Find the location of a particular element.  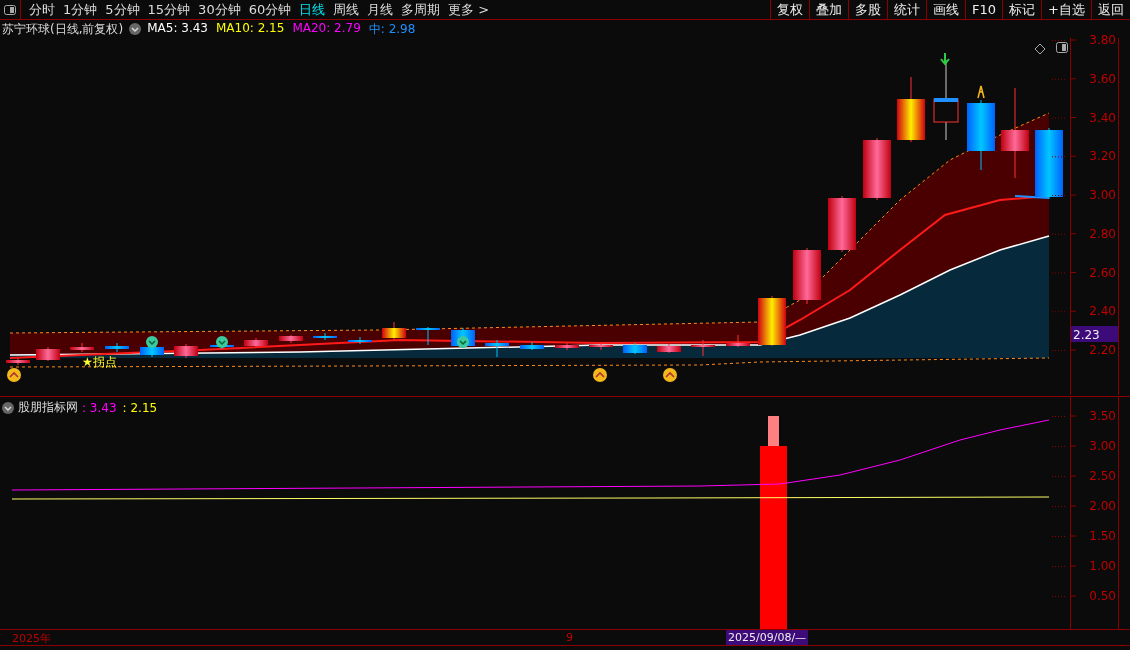

toolbar-button: 返回 is located at coordinates (1110, 9).